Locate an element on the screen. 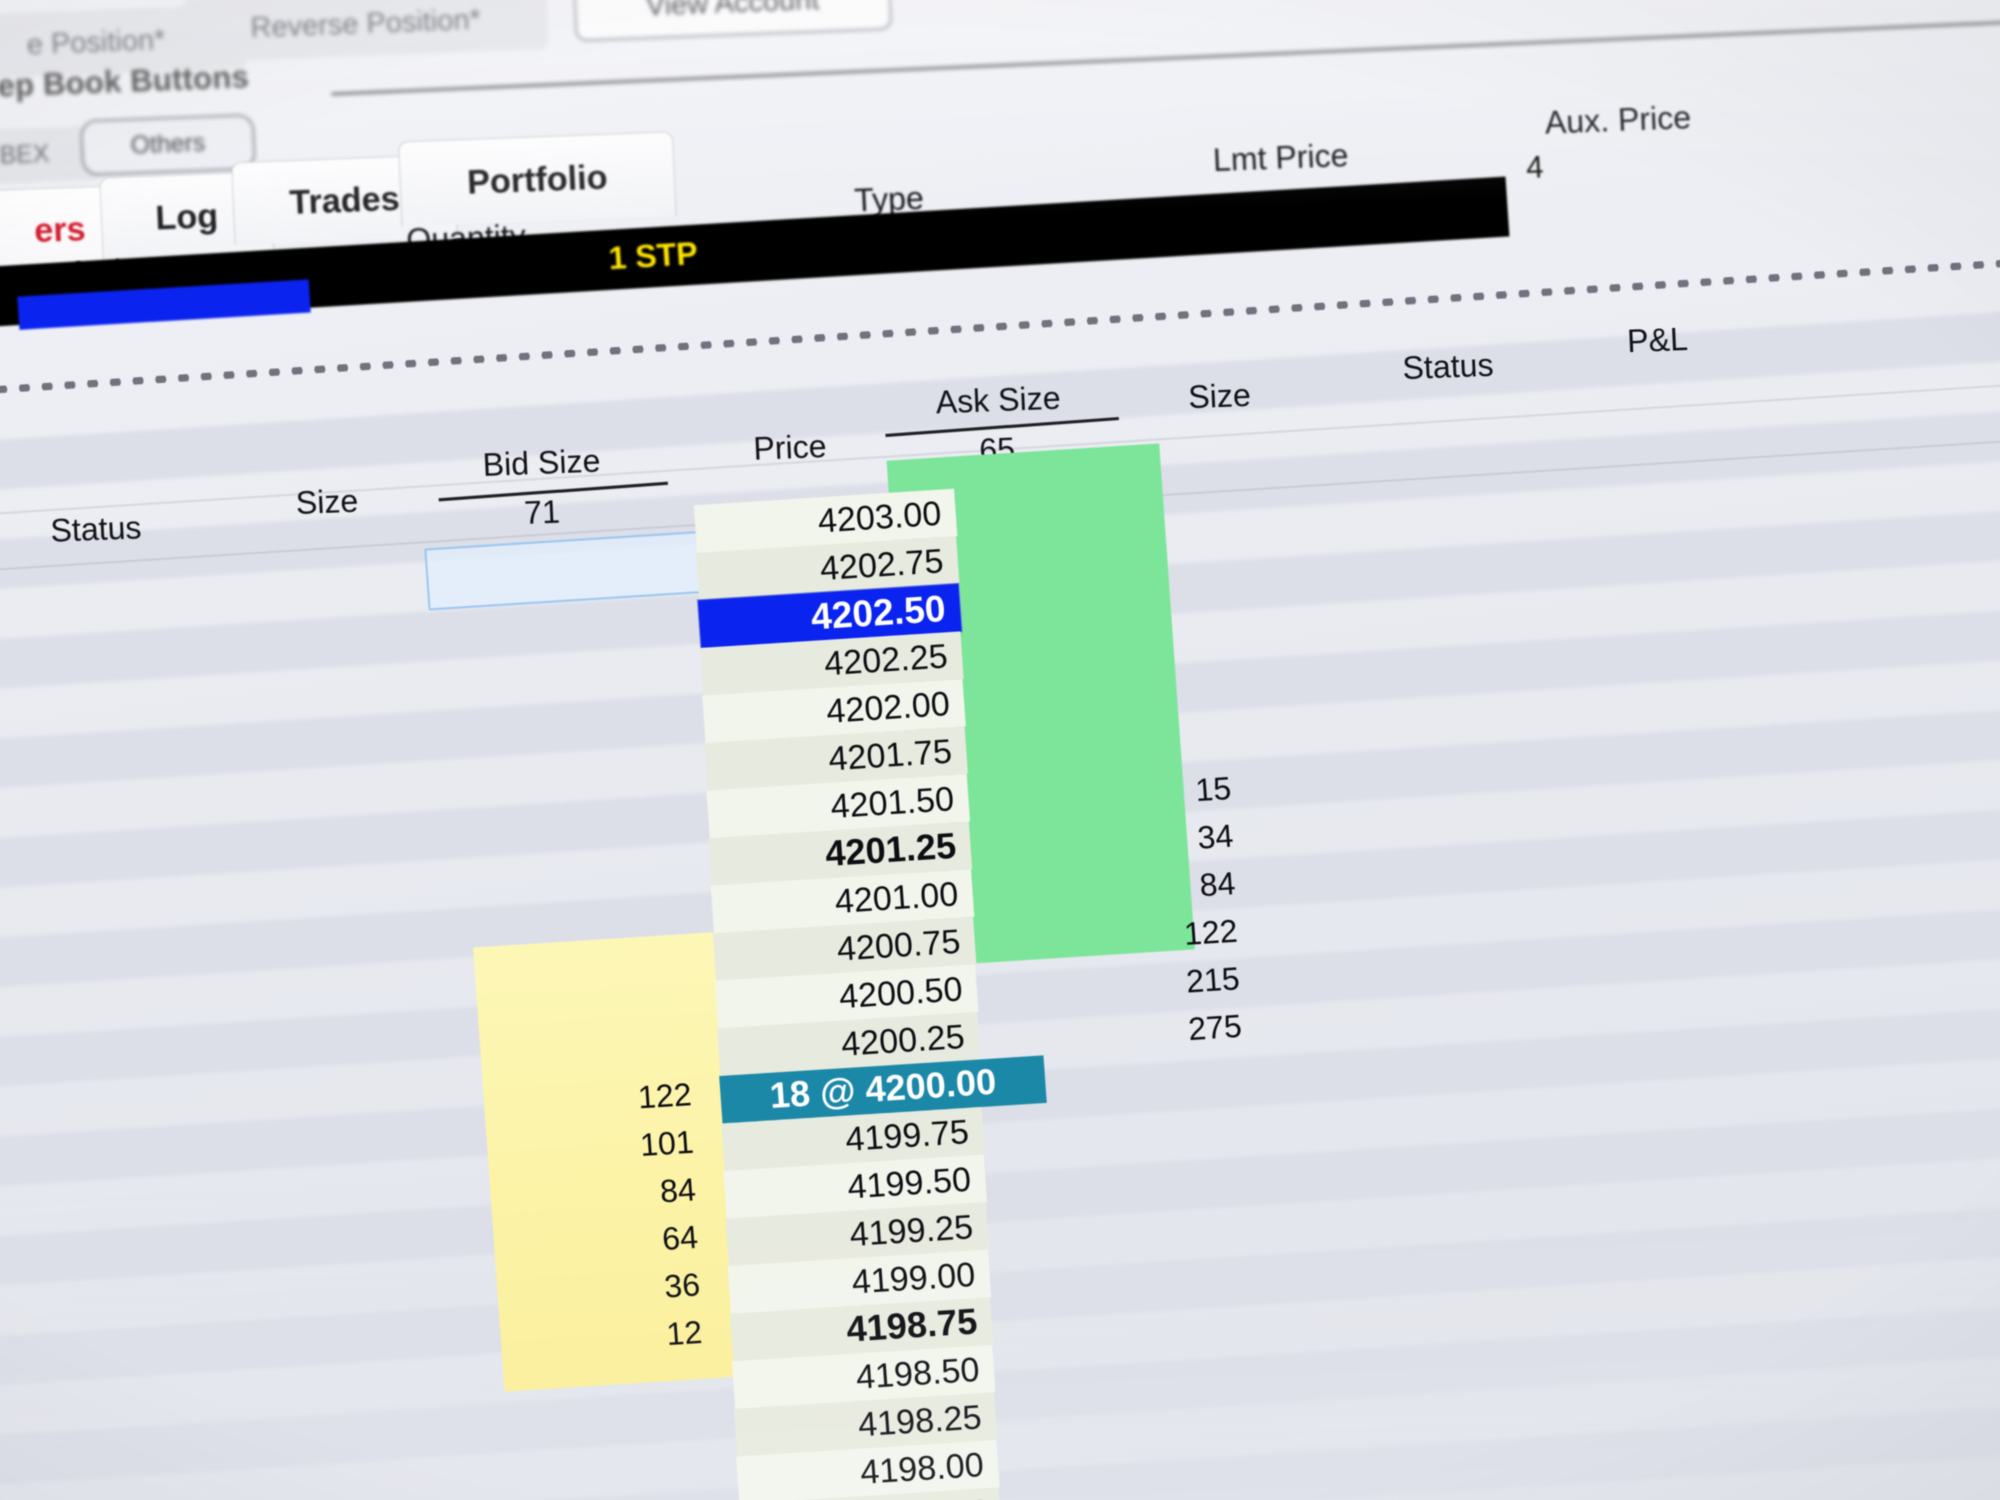  ladder-price-value: 4201.25 is located at coordinates (890, 850).